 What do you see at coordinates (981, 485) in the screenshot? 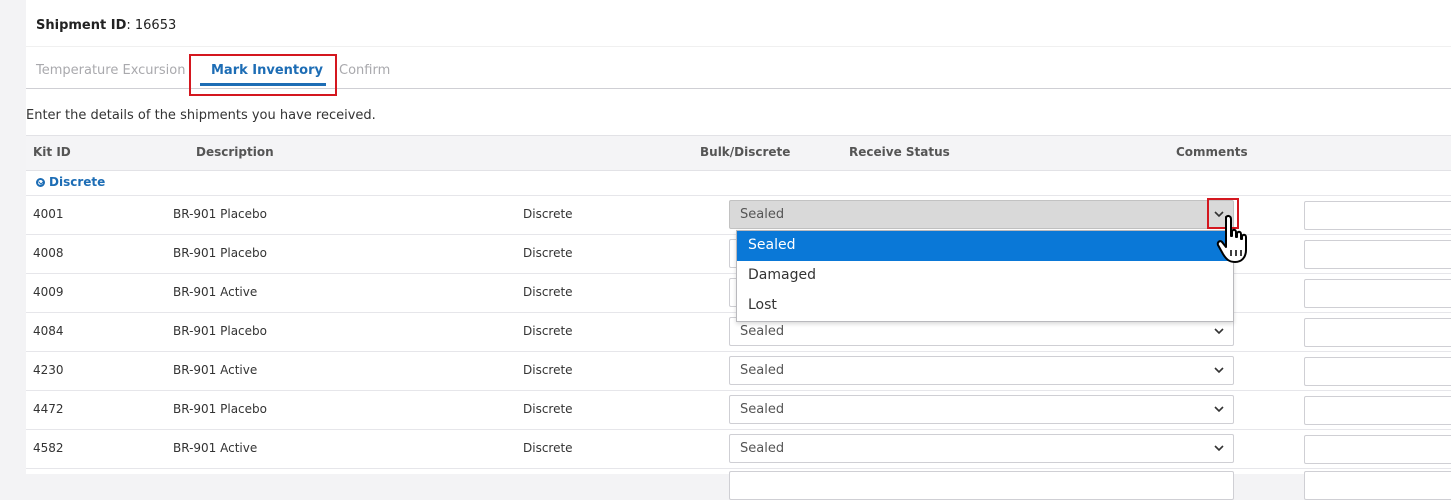
I see `receive-status-select` at bounding box center [981, 485].